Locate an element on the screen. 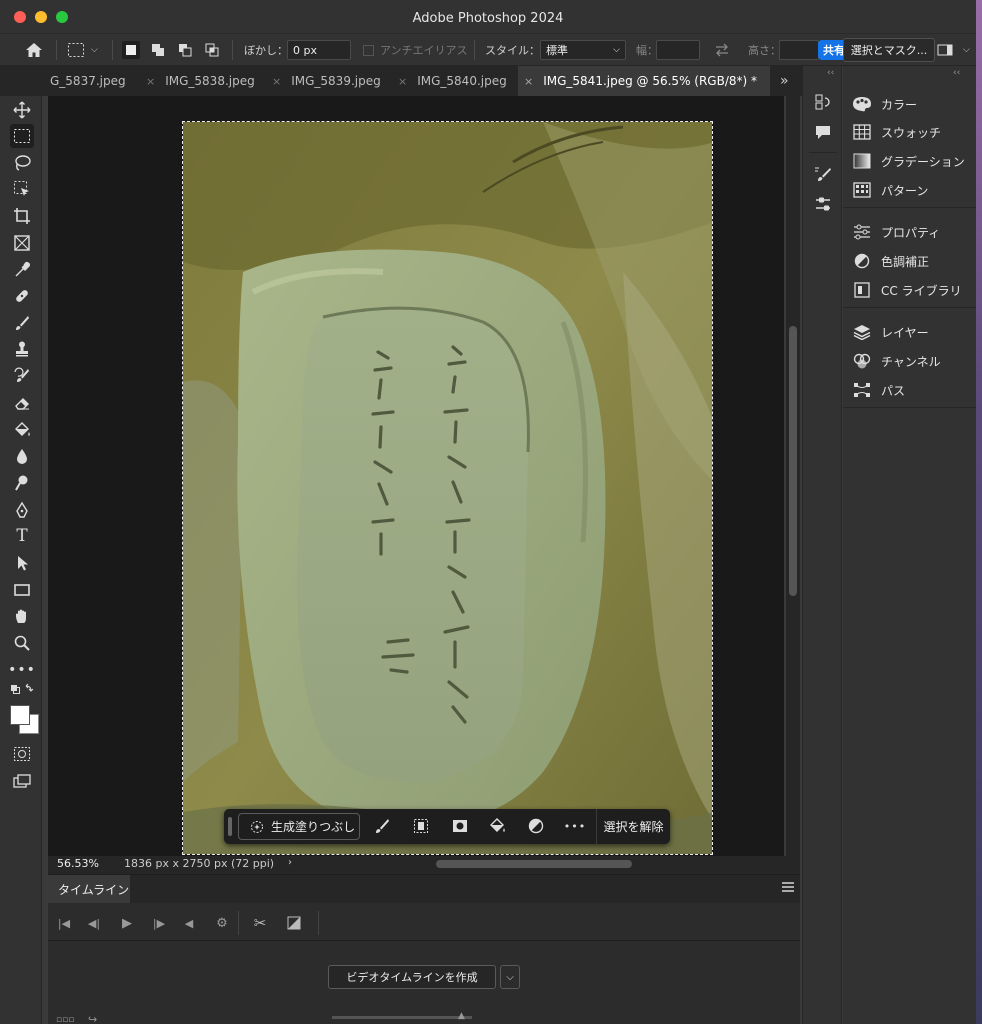 The height and width of the screenshot is (1024, 982). generative-fill-button: 生成塗りつぶし is located at coordinates (299, 826).